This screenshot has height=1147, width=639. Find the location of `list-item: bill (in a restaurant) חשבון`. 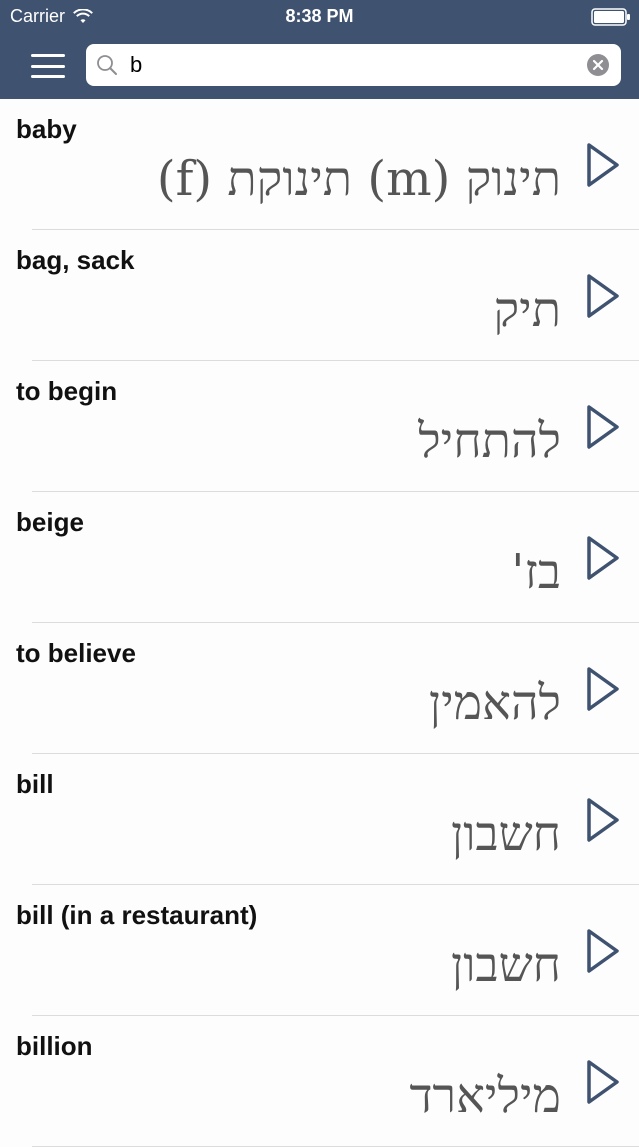

list-item: bill (in a restaurant) חשבון is located at coordinates (319, 950).